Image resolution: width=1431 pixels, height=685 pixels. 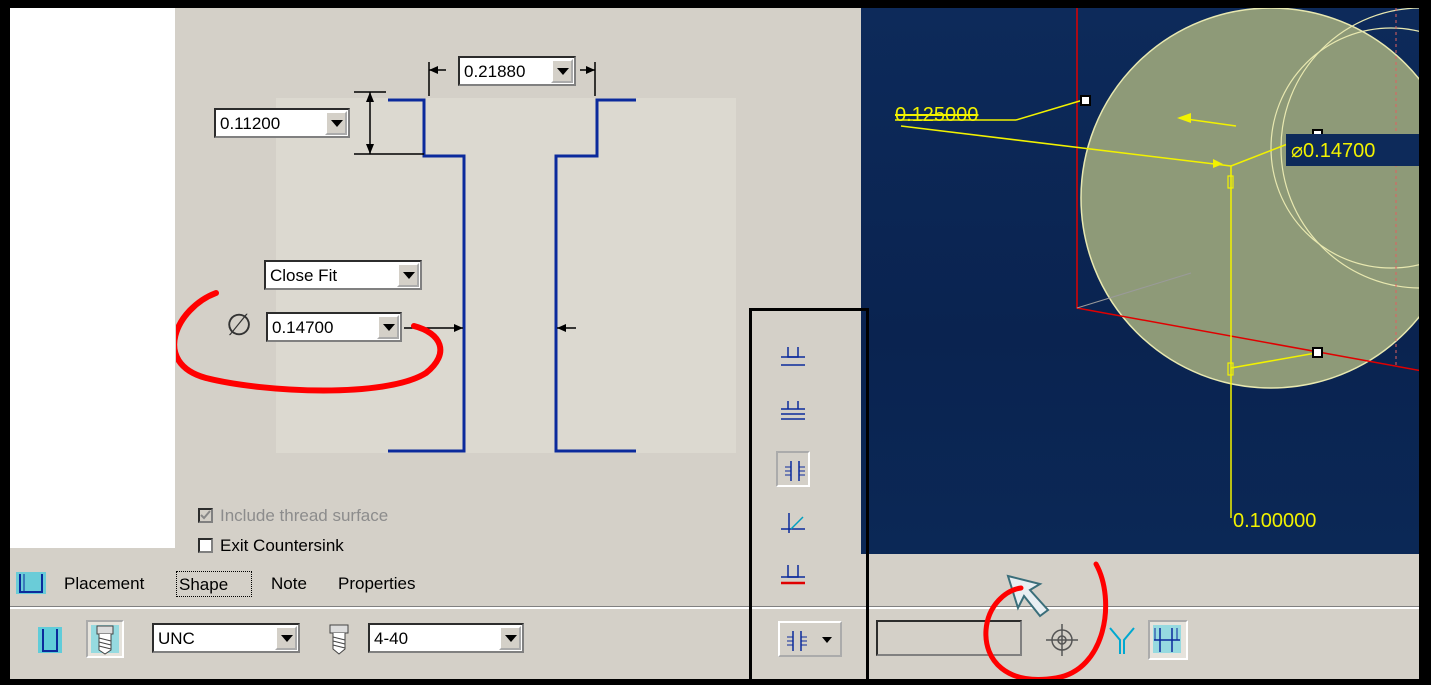 I want to click on threaded-screw-icon, so click(x=105, y=640).